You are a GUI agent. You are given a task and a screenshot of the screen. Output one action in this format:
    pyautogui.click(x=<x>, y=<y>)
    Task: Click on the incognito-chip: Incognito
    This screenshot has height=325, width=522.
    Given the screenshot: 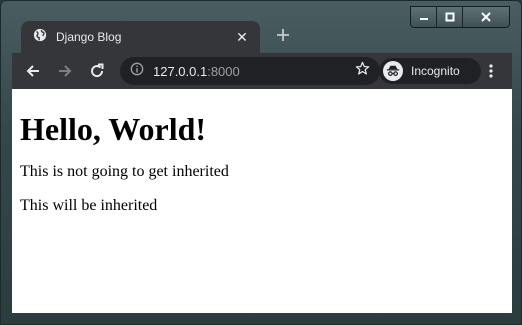 What is the action you would take?
    pyautogui.click(x=430, y=71)
    